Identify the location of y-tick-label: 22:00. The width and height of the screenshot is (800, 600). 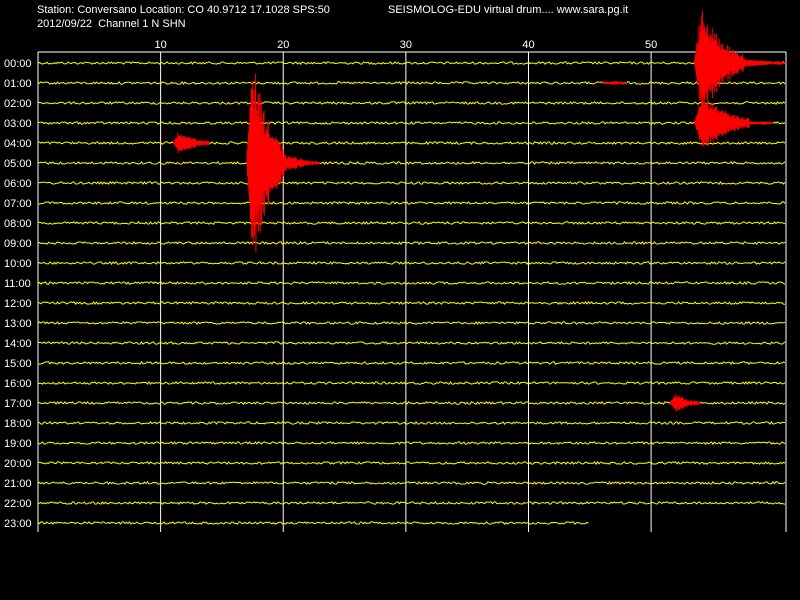
(18, 504).